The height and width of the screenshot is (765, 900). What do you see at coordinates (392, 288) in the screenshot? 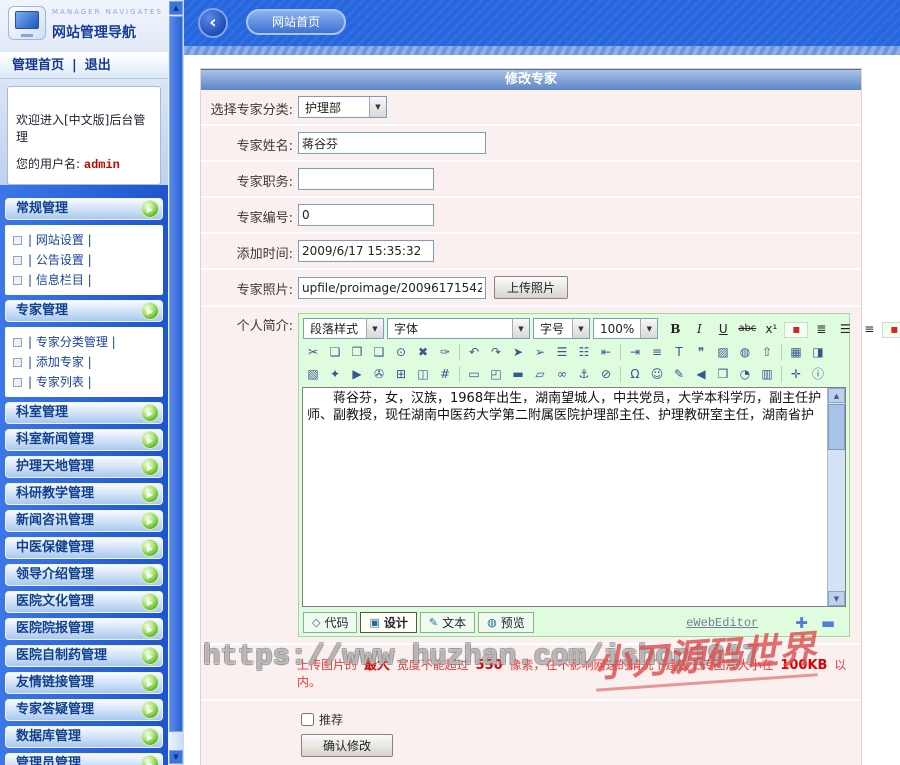
I see `photo-path-input` at bounding box center [392, 288].